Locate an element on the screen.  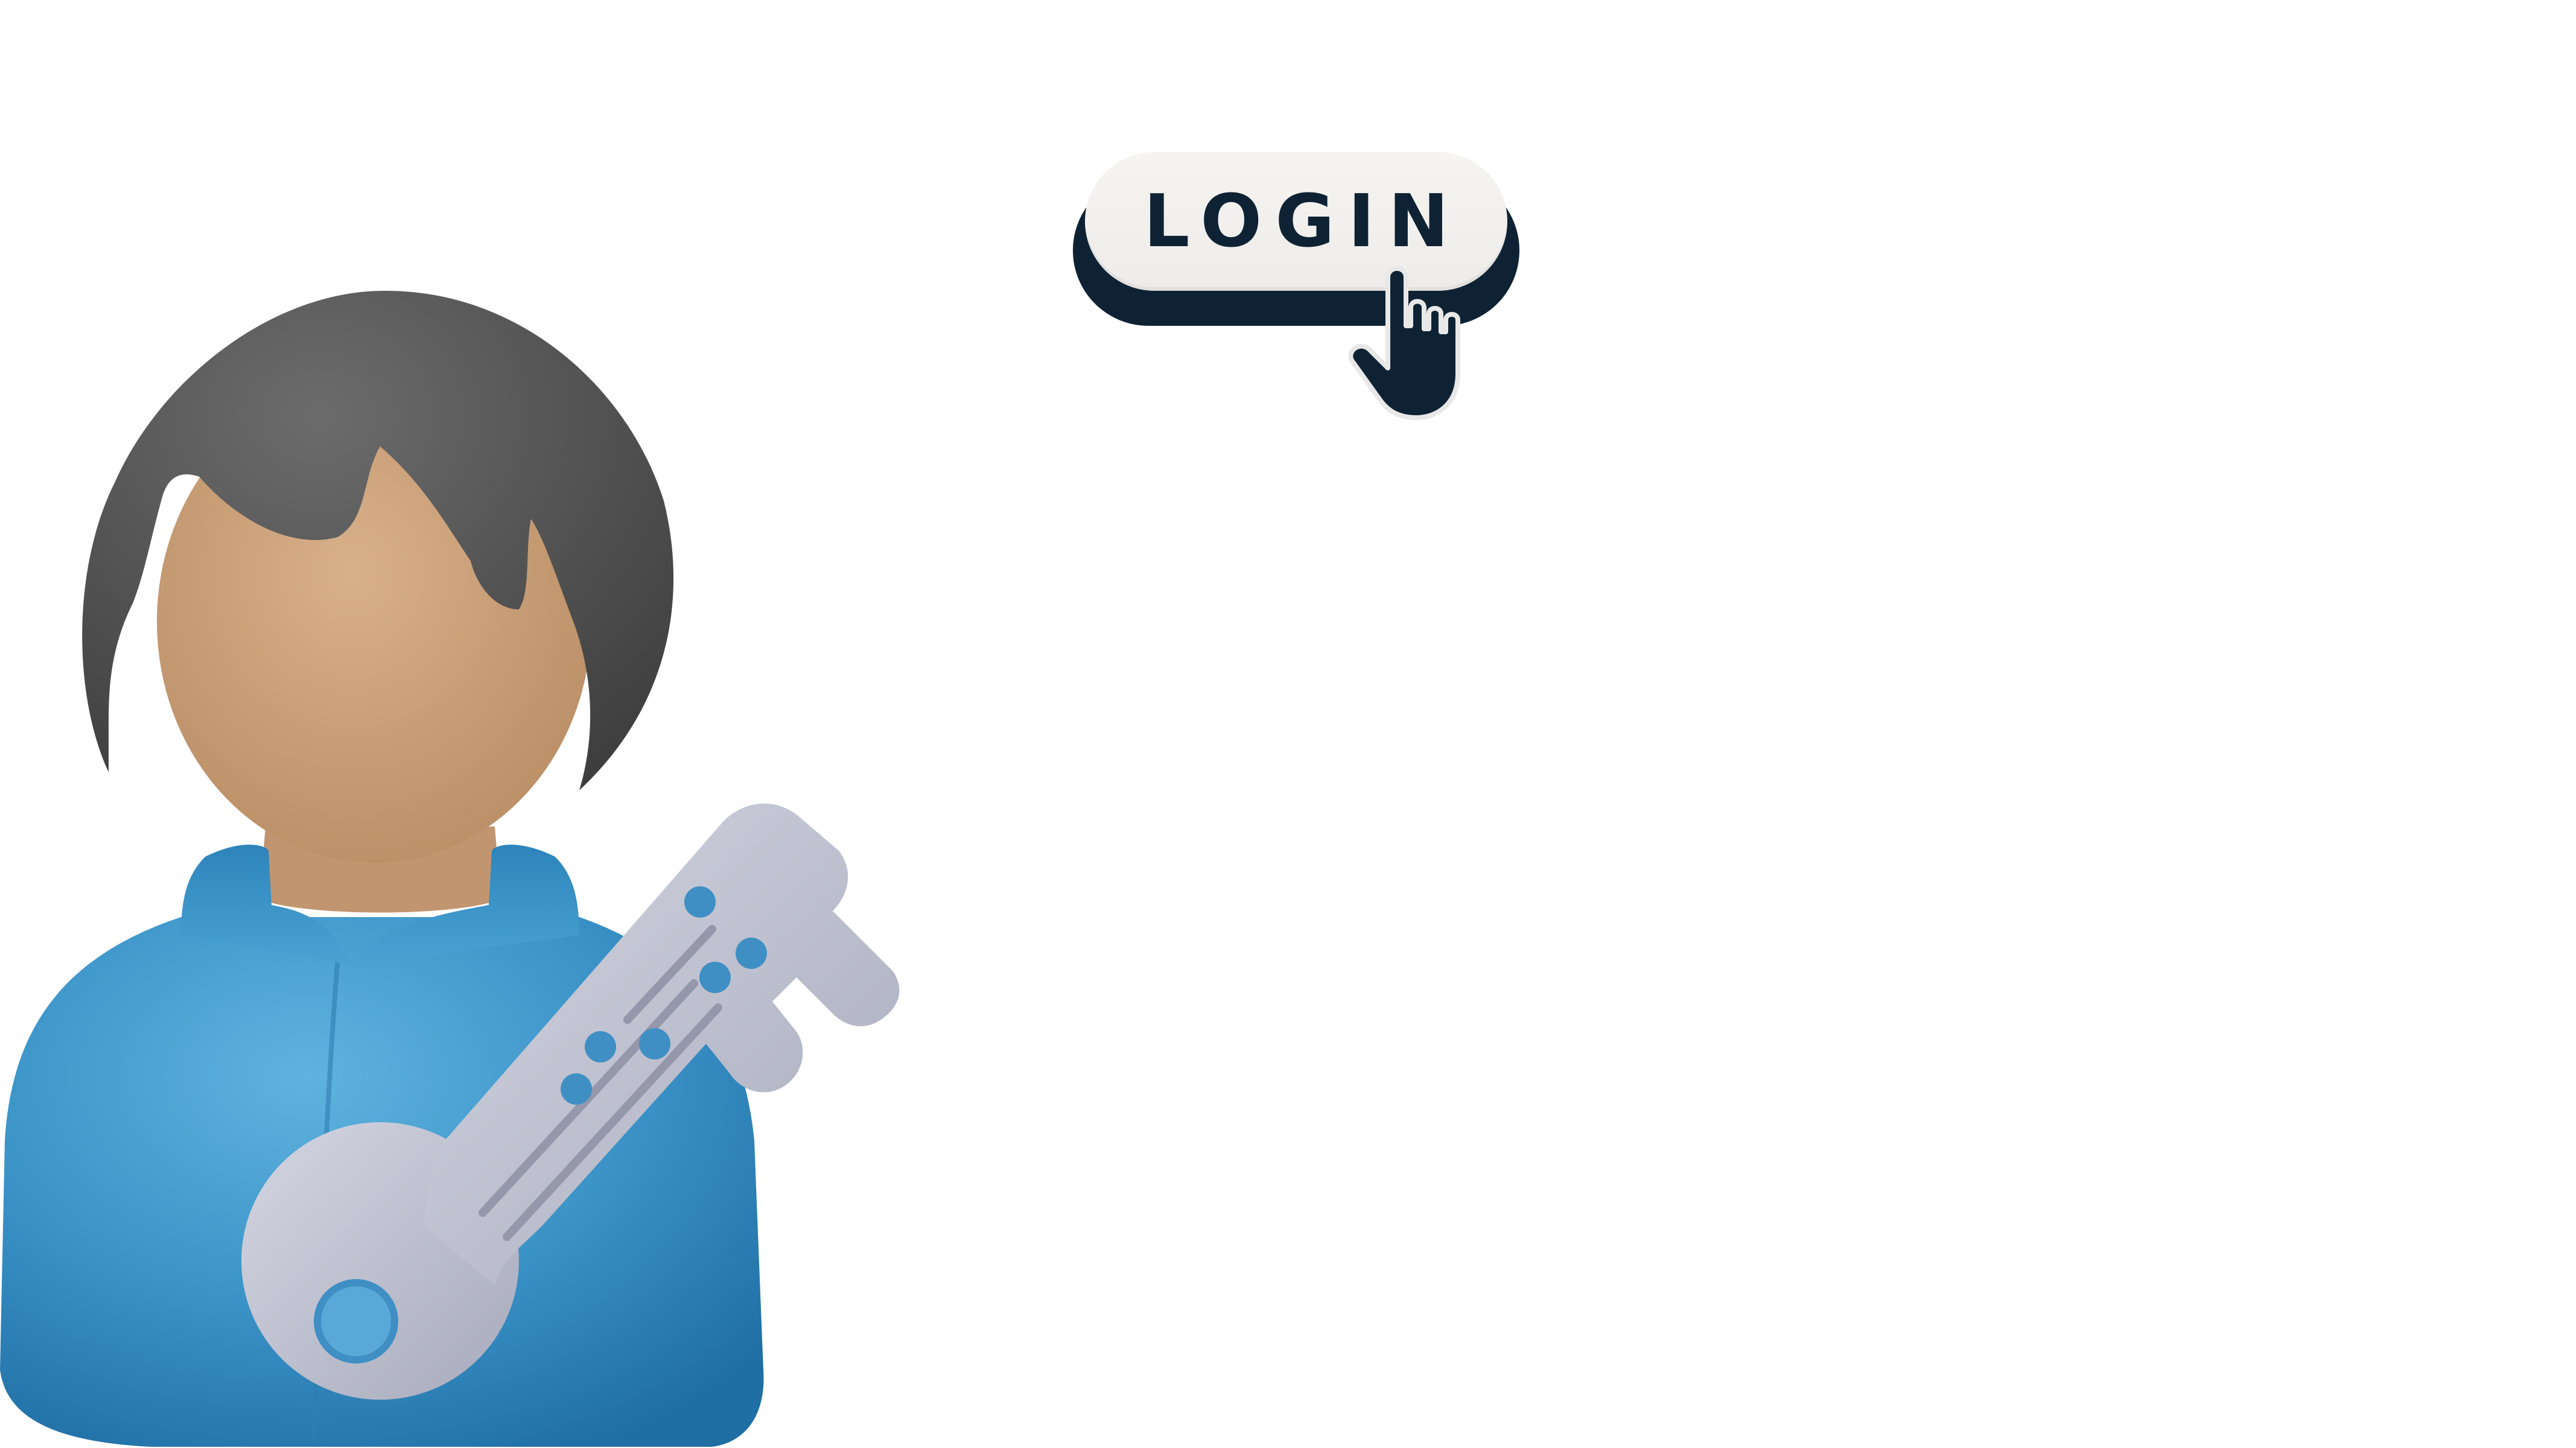
hand-pointer-icon is located at coordinates (1404, 343).